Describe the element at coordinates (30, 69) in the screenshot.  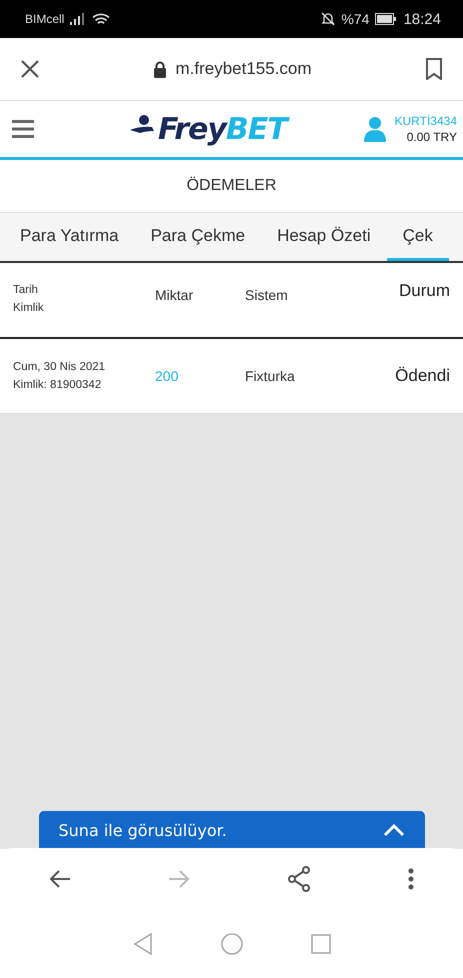
I see `close-icon` at that location.